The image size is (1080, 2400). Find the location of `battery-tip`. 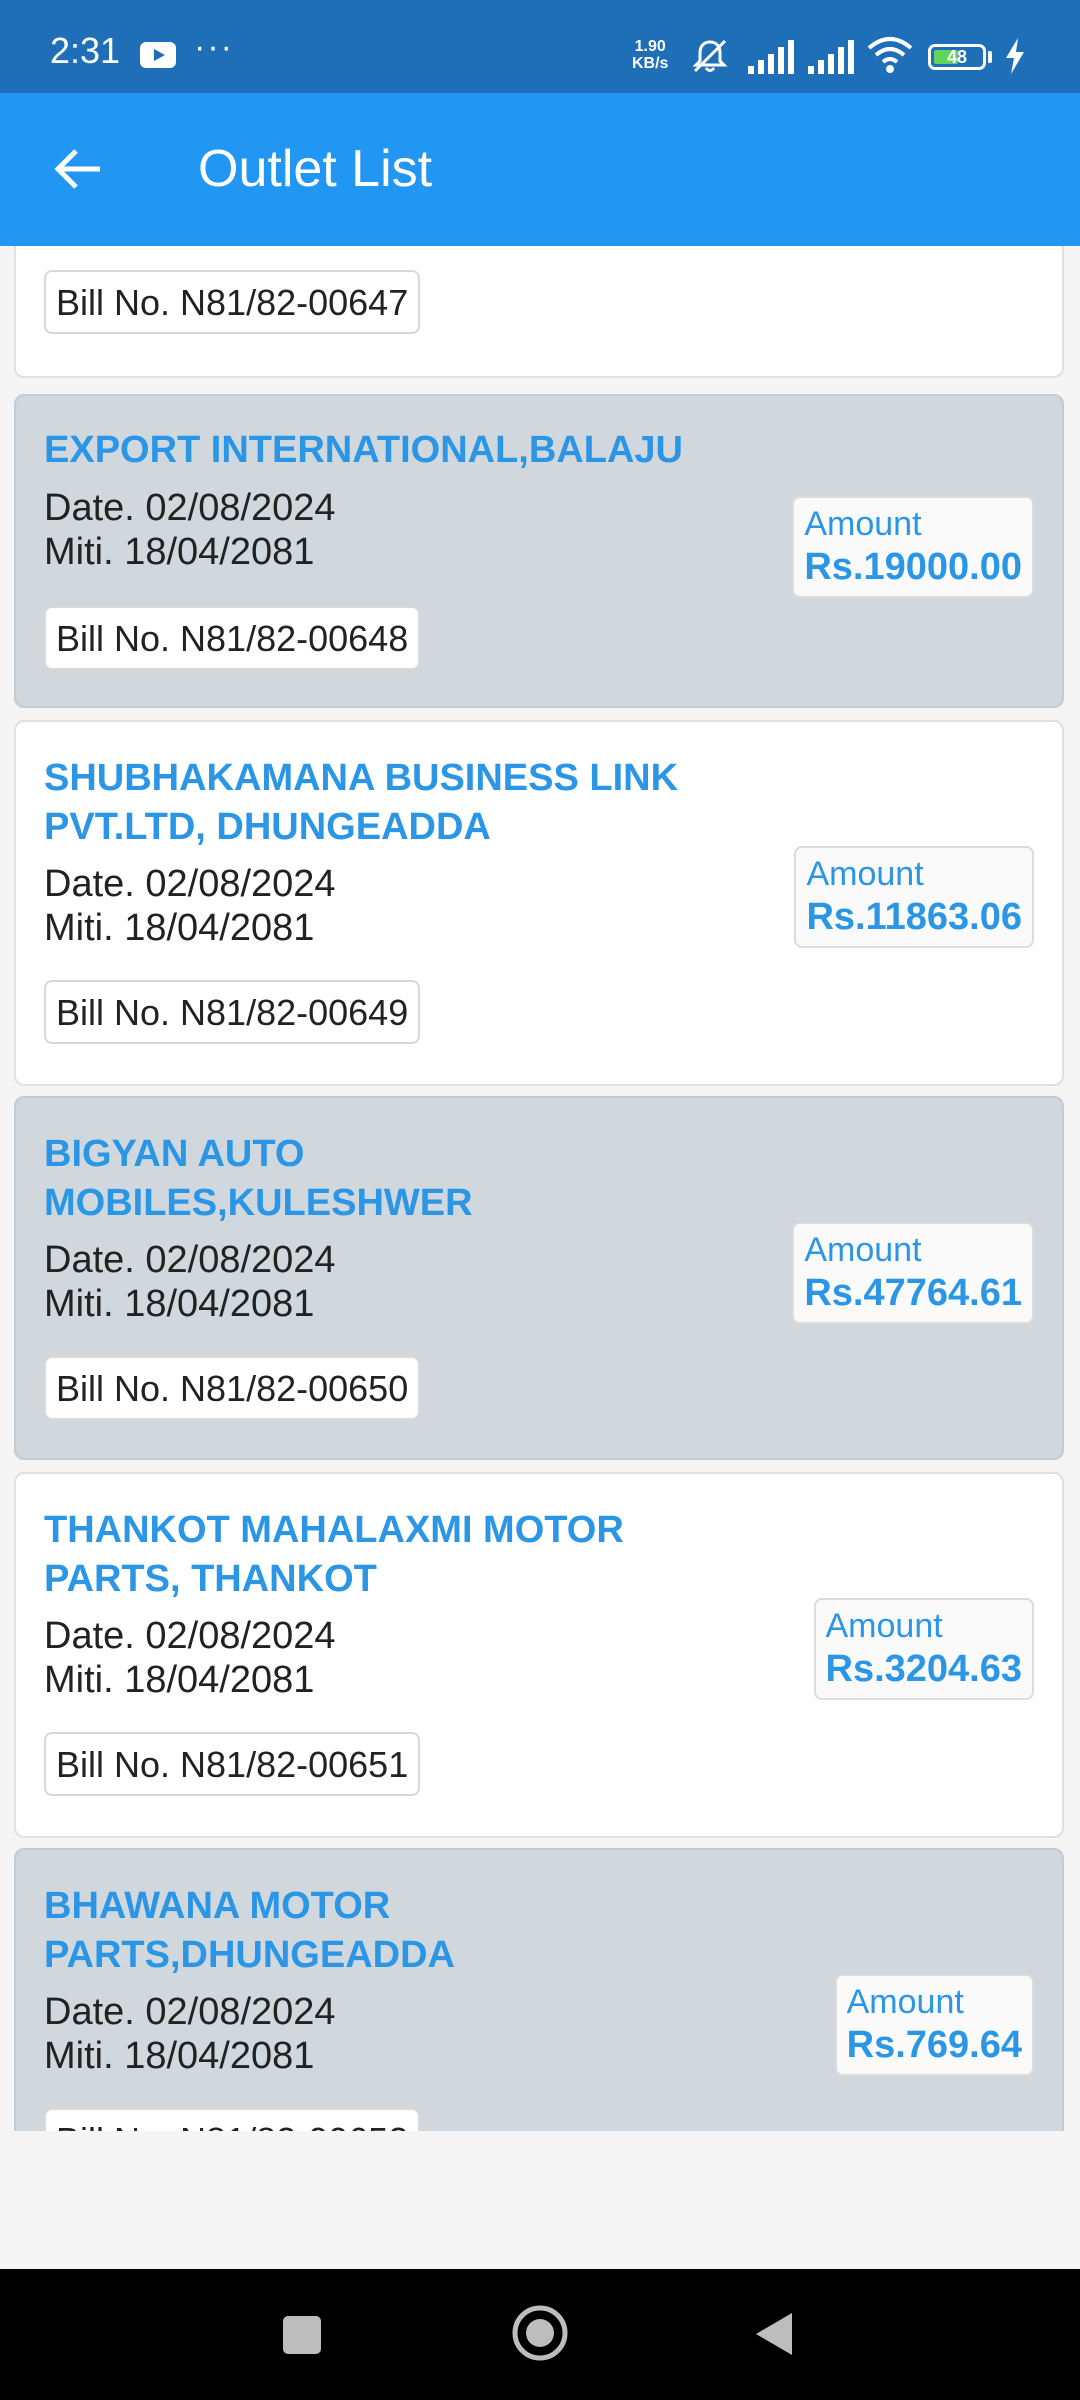

battery-tip is located at coordinates (990, 57).